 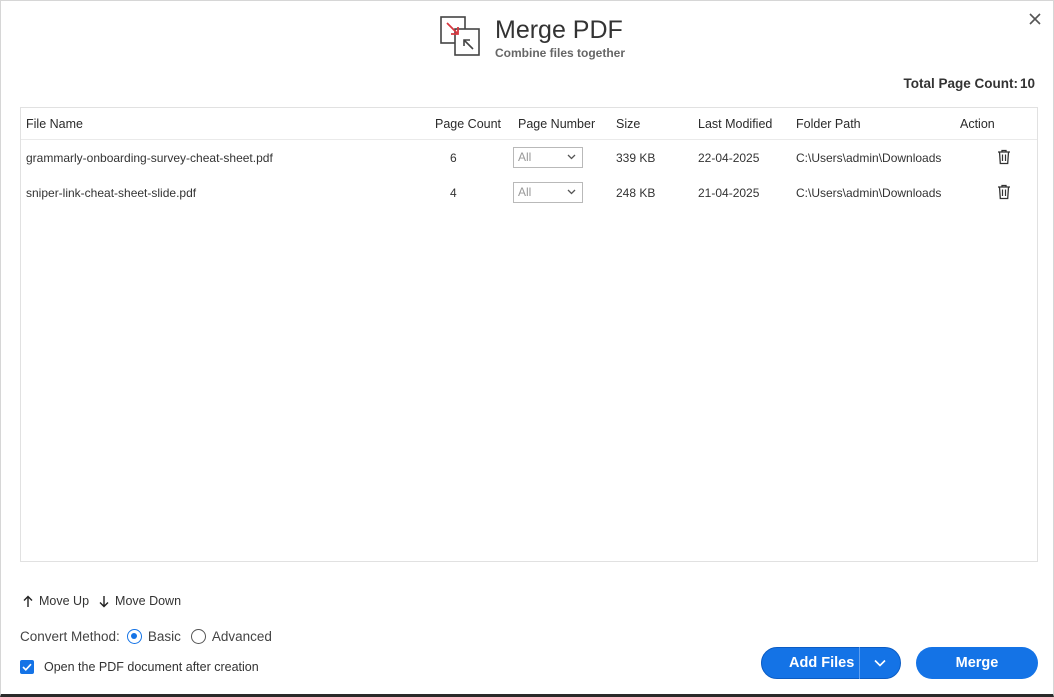 What do you see at coordinates (729, 158) in the screenshot?
I see `last-modified-cell: 22-04-2025` at bounding box center [729, 158].